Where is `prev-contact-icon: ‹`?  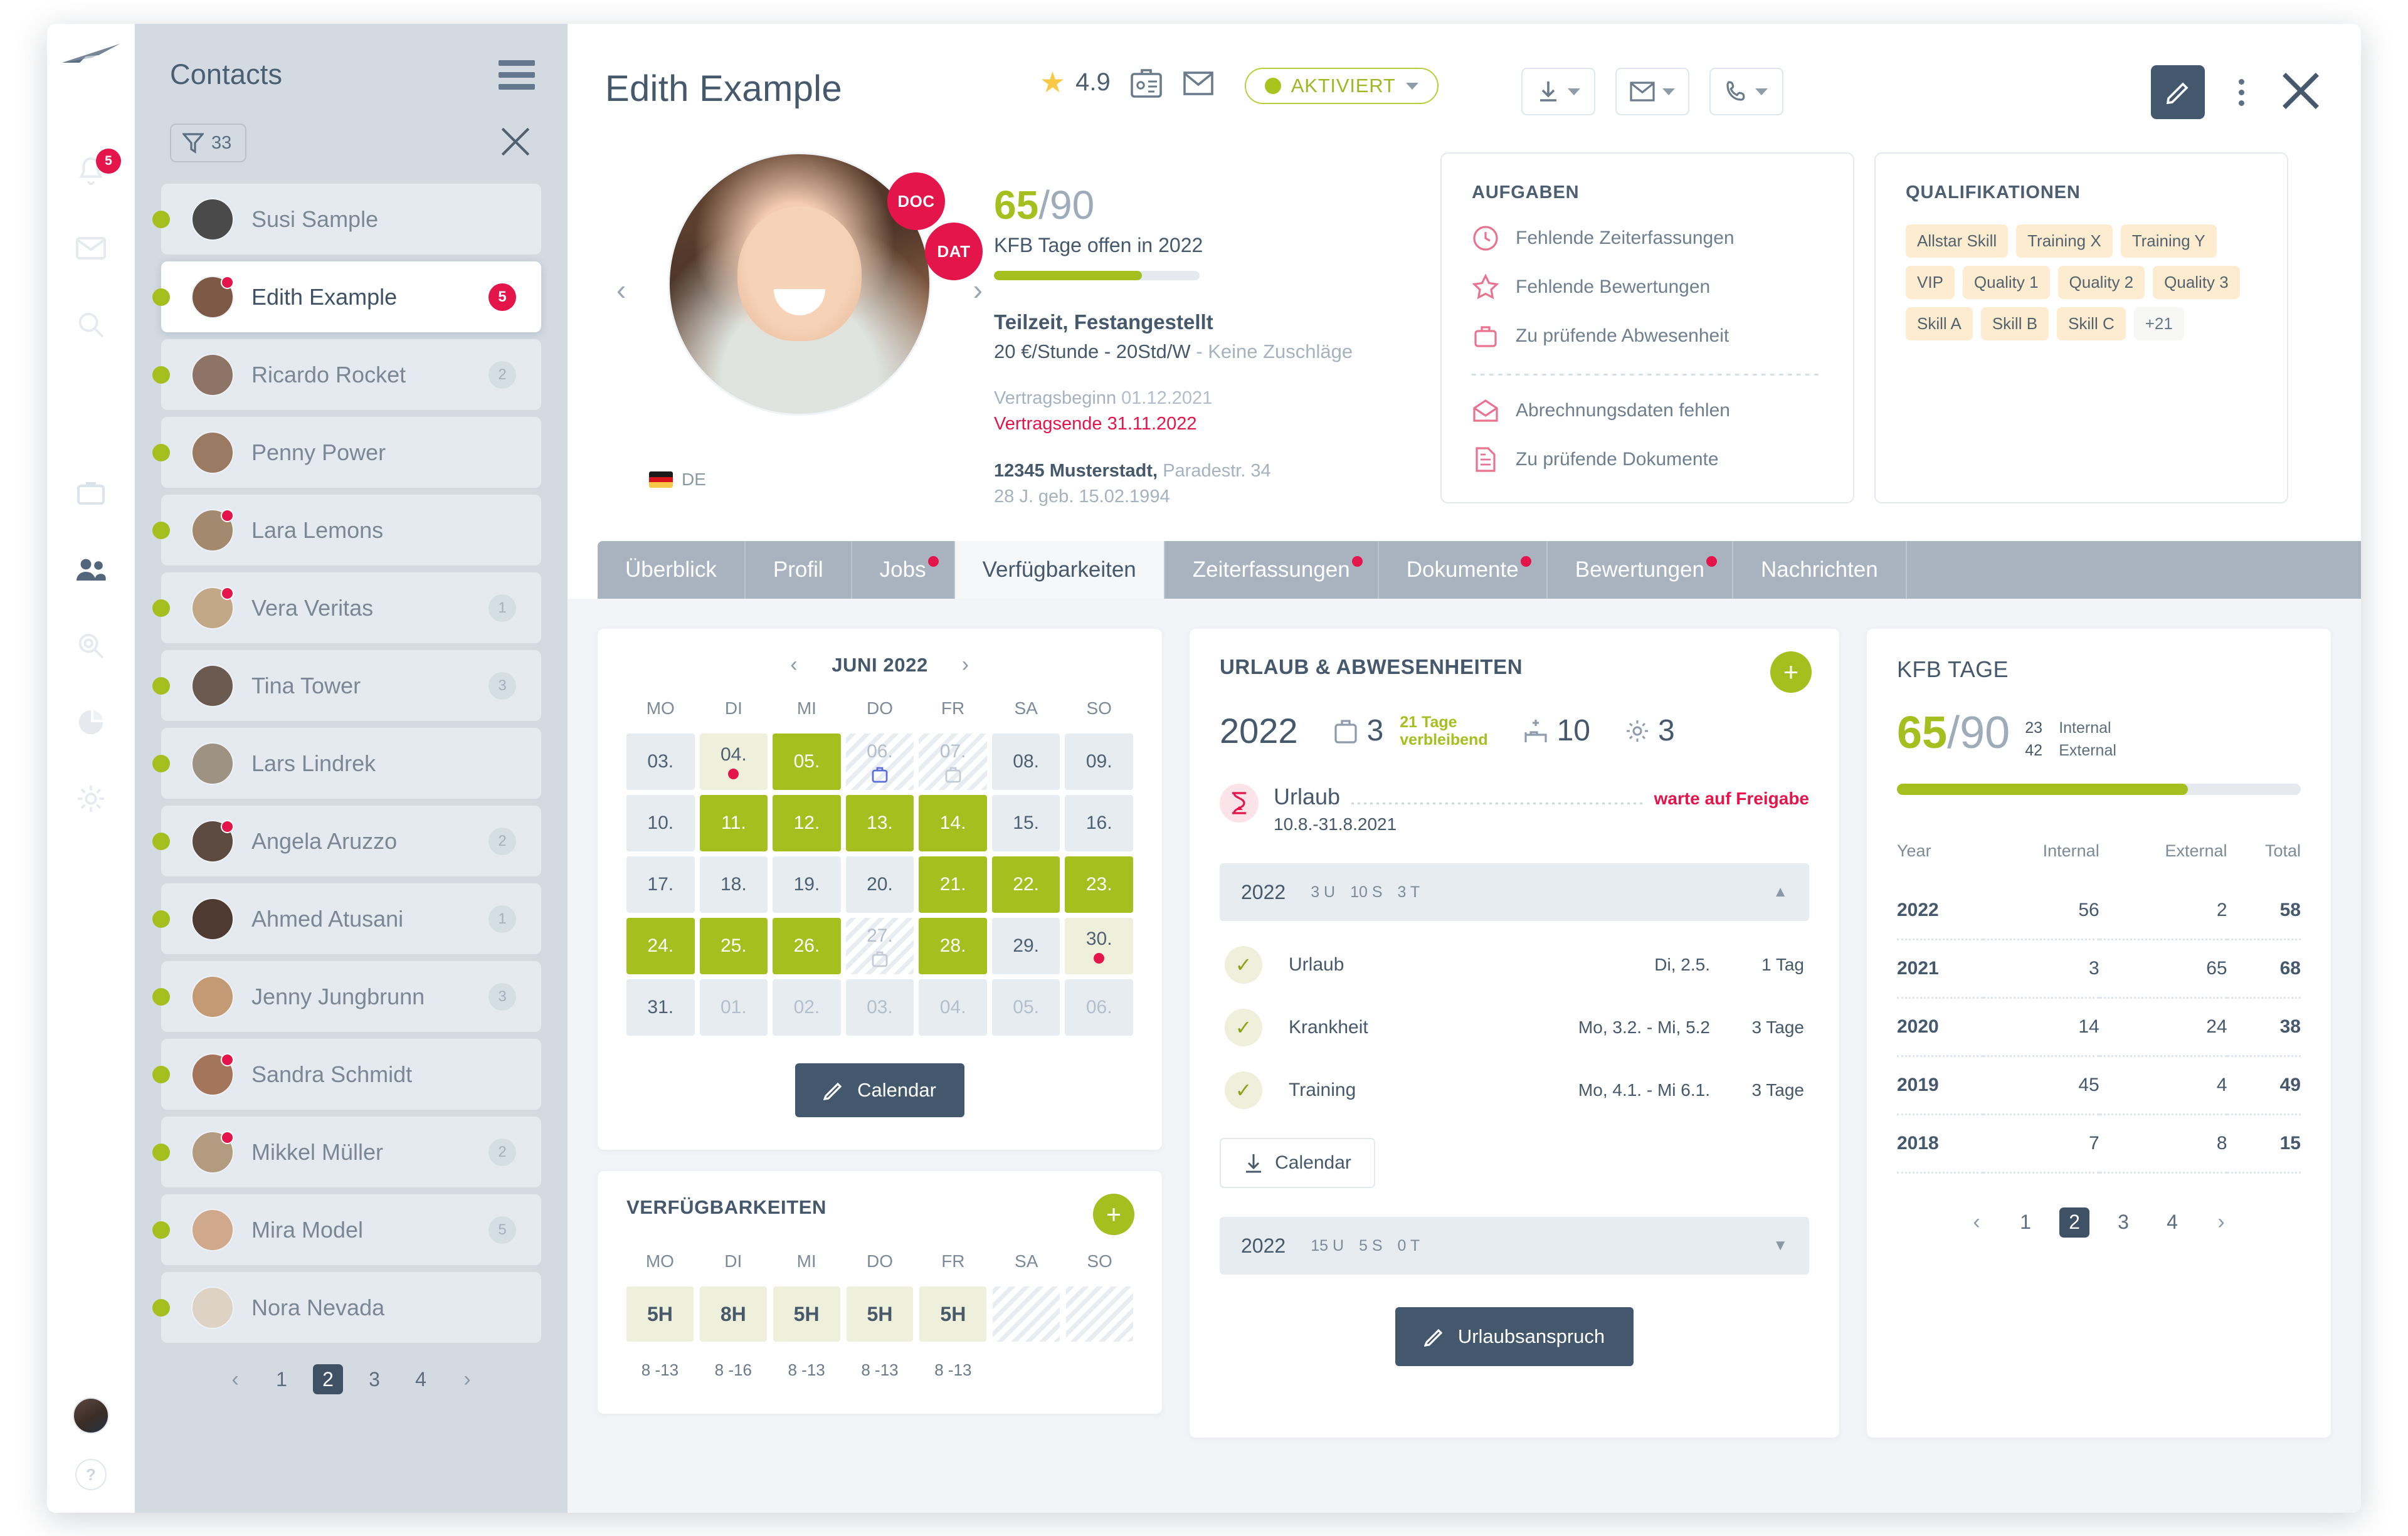 prev-contact-icon: ‹ is located at coordinates (621, 290).